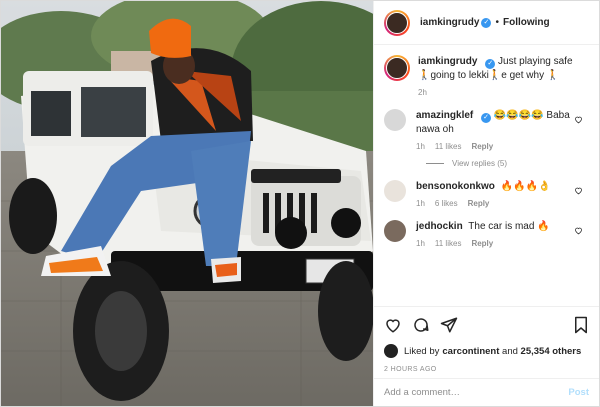 The image size is (600, 407). I want to click on heart-icon, so click(393, 325).